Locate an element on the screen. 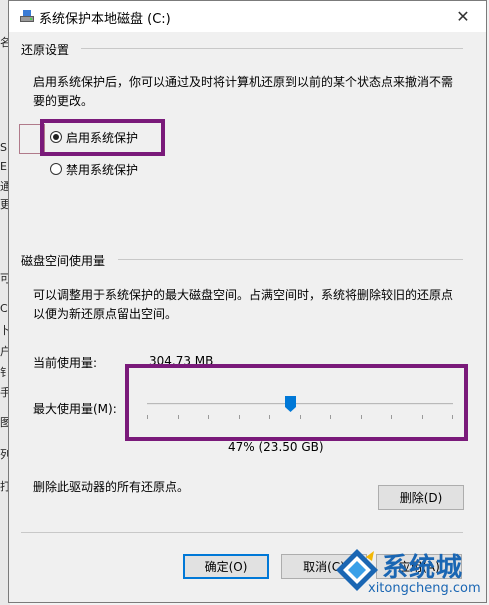  max-usage-label: 最大使用量(M): is located at coordinates (75, 409).